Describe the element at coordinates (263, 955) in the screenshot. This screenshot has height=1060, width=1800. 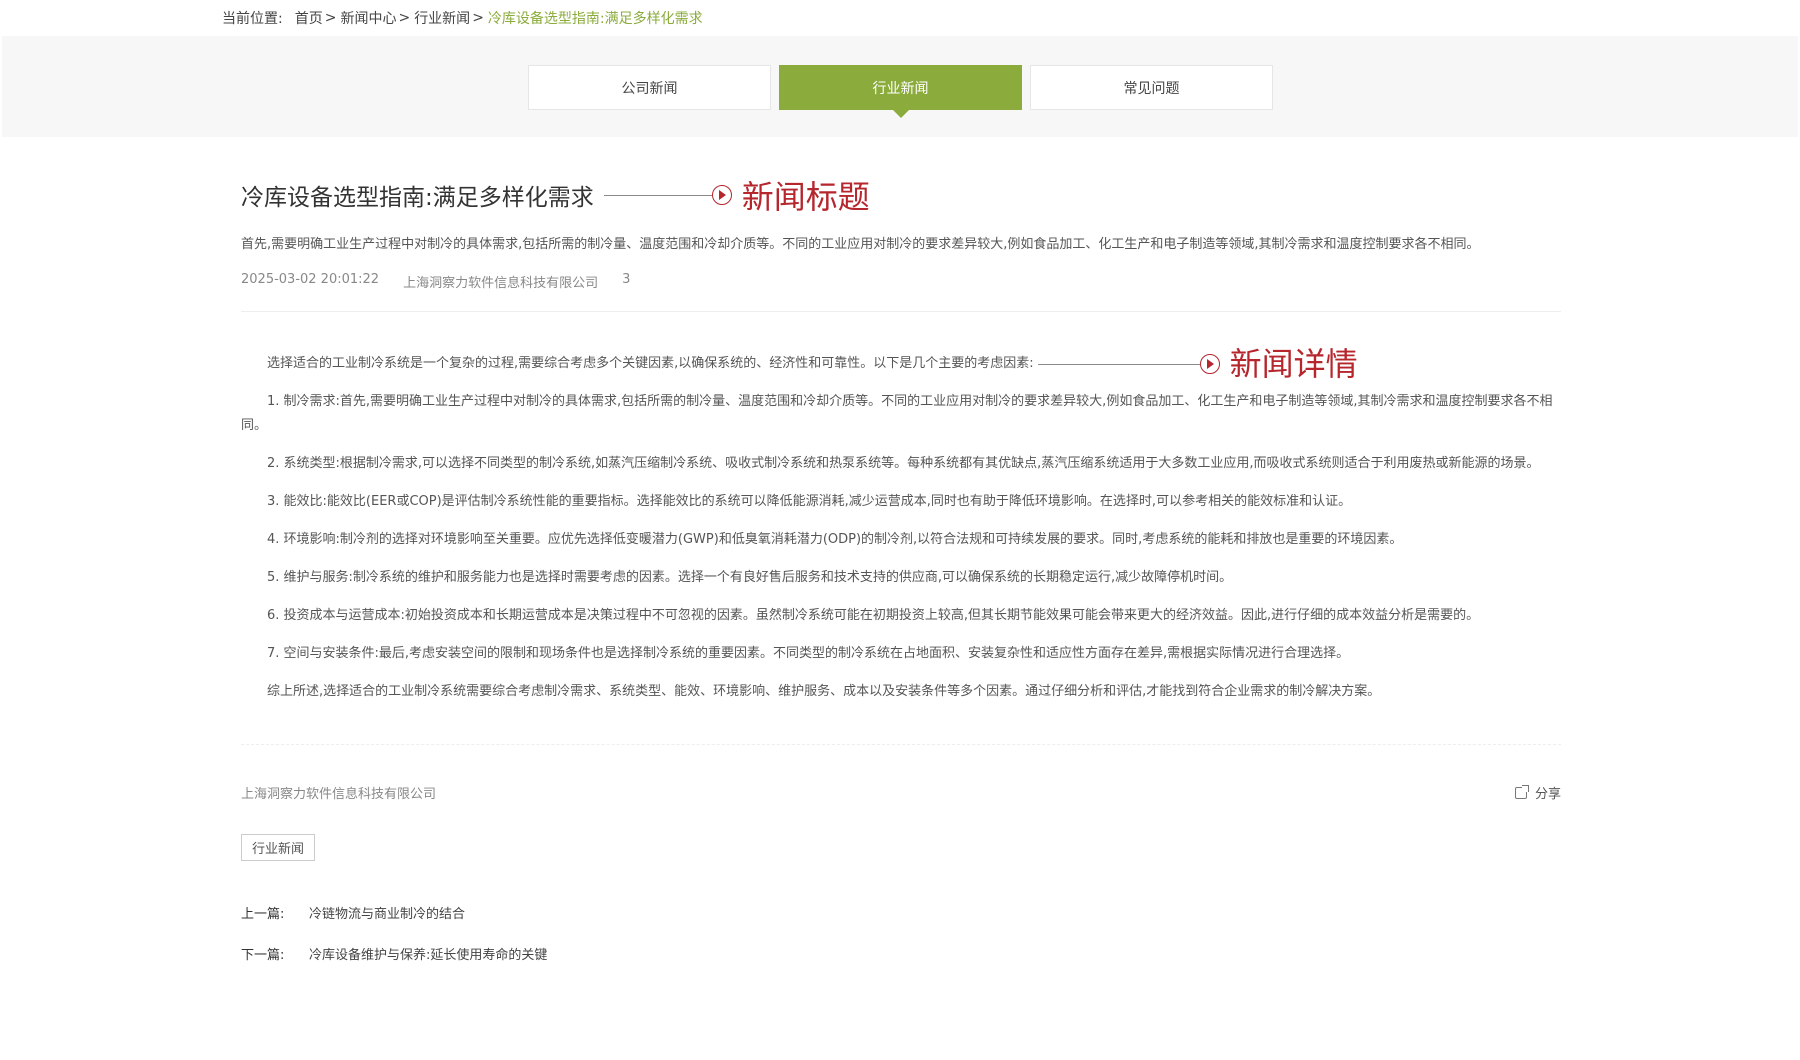
I see `next-label: 下一篇:` at that location.